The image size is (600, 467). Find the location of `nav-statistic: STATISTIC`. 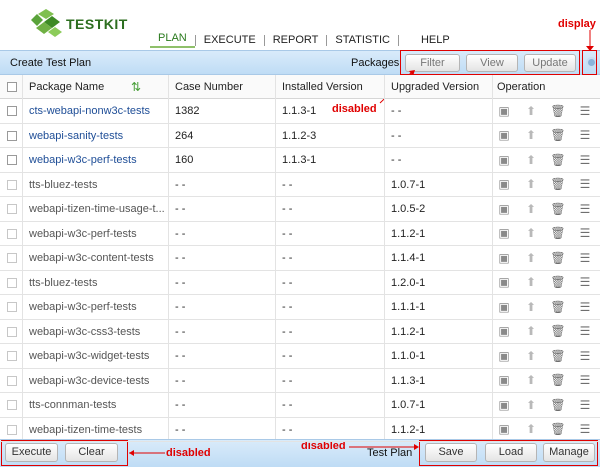

nav-statistic: STATISTIC is located at coordinates (362, 40).